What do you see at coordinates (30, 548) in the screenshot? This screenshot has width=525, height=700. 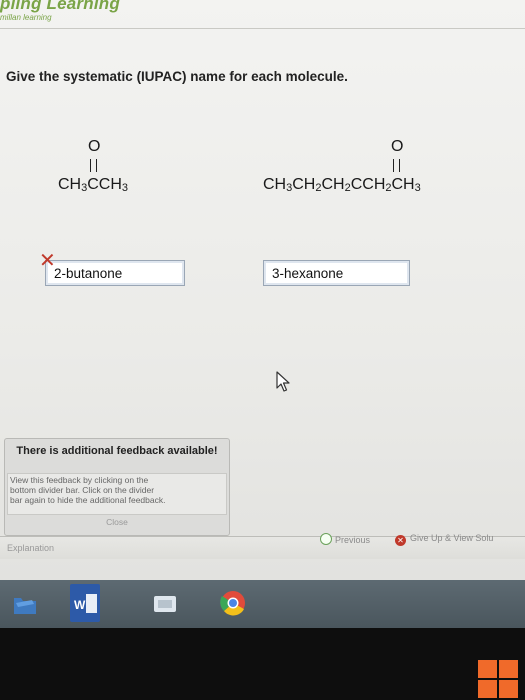 I see `explanation-tab: Explanation` at bounding box center [30, 548].